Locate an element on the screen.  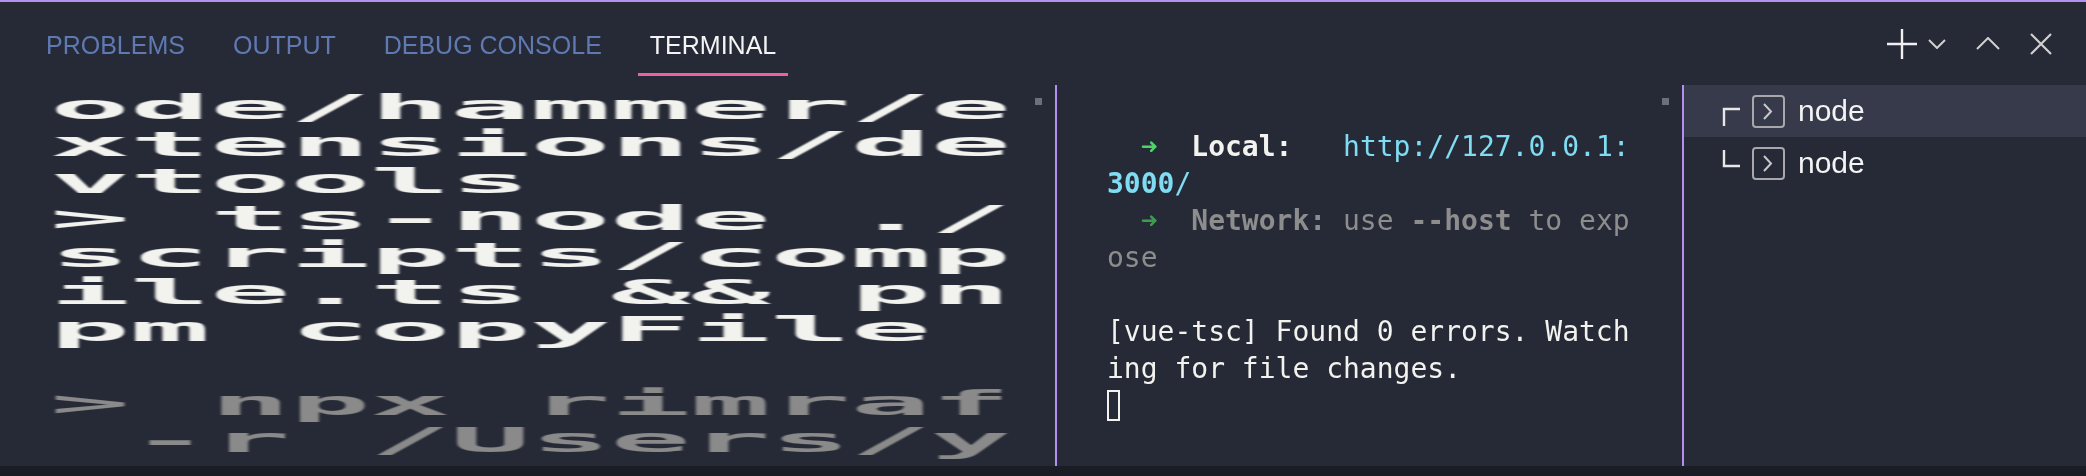
terminal-line: -r /Users/y is located at coordinates (570, 440).